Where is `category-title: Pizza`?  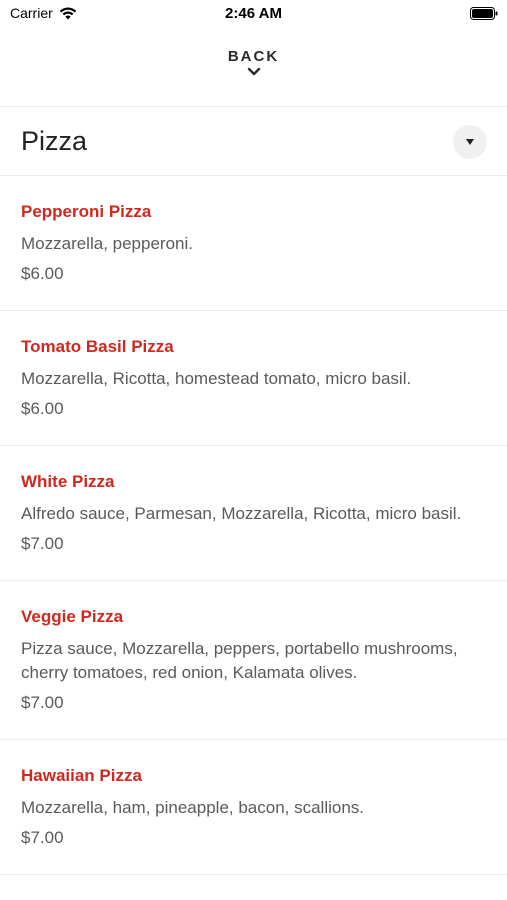
category-title: Pizza is located at coordinates (54, 141).